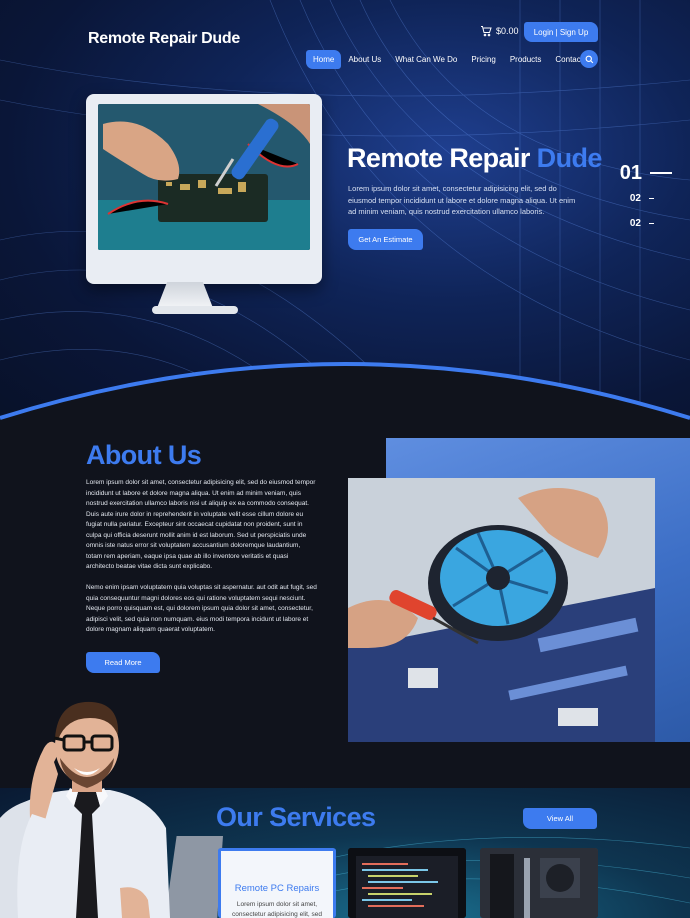 The width and height of the screenshot is (690, 918). I want to click on slide-number: 01, so click(630, 172).